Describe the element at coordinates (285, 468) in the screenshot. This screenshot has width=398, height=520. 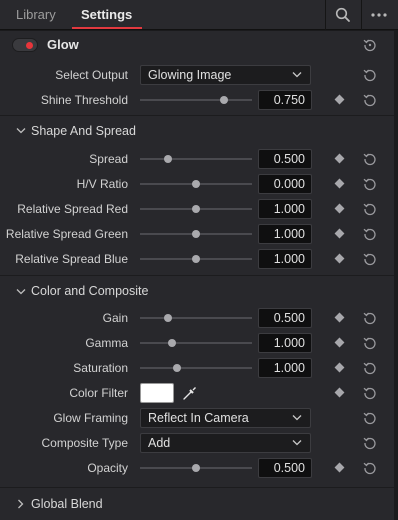
I see `opacity-value: 0.500` at that location.